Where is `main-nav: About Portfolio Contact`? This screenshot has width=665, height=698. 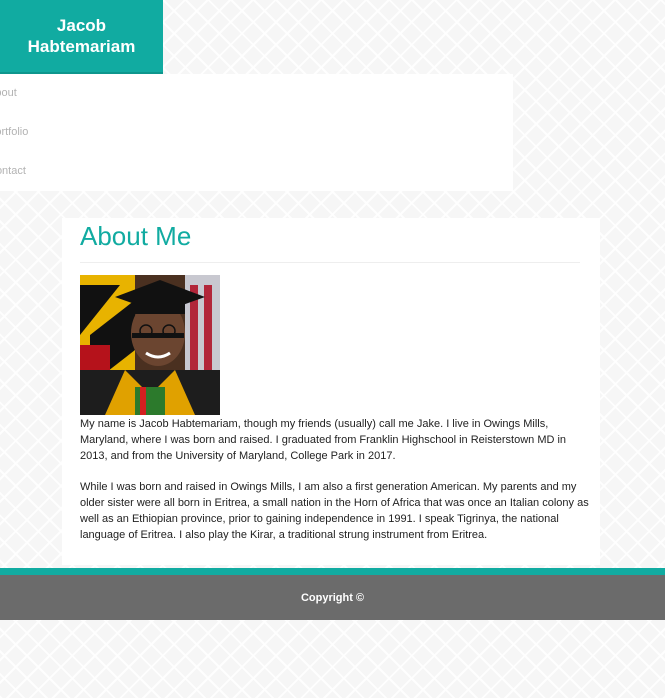
main-nav: About Portfolio Contact is located at coordinates (256, 132).